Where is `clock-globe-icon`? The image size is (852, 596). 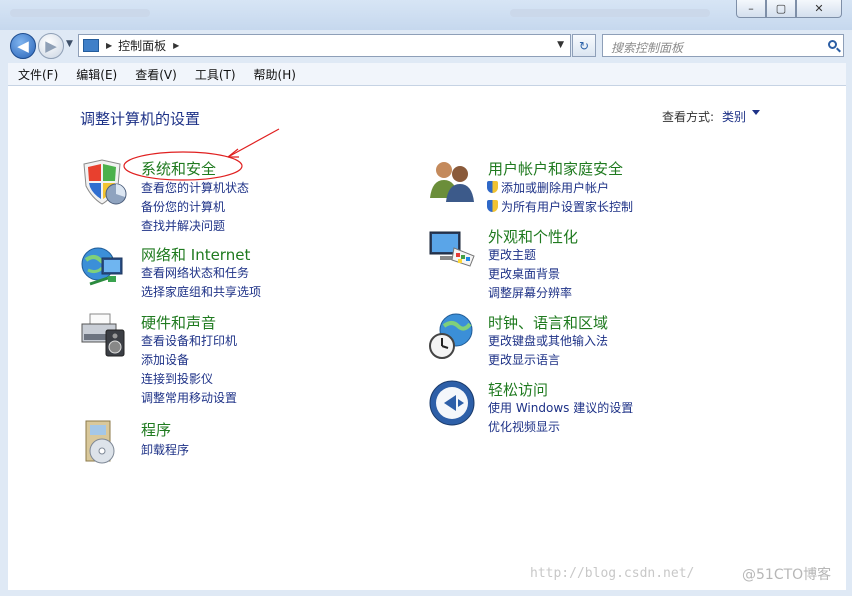 clock-globe-icon is located at coordinates (451, 336).